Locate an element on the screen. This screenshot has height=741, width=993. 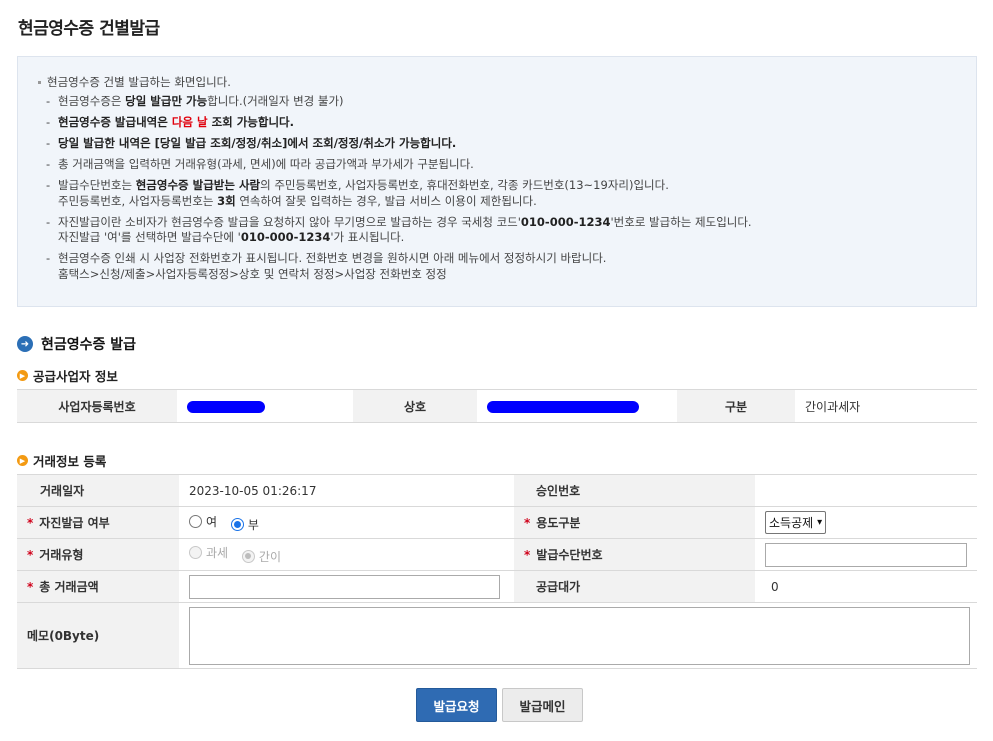
self-issue-field: 여 부 is located at coordinates (346, 522).